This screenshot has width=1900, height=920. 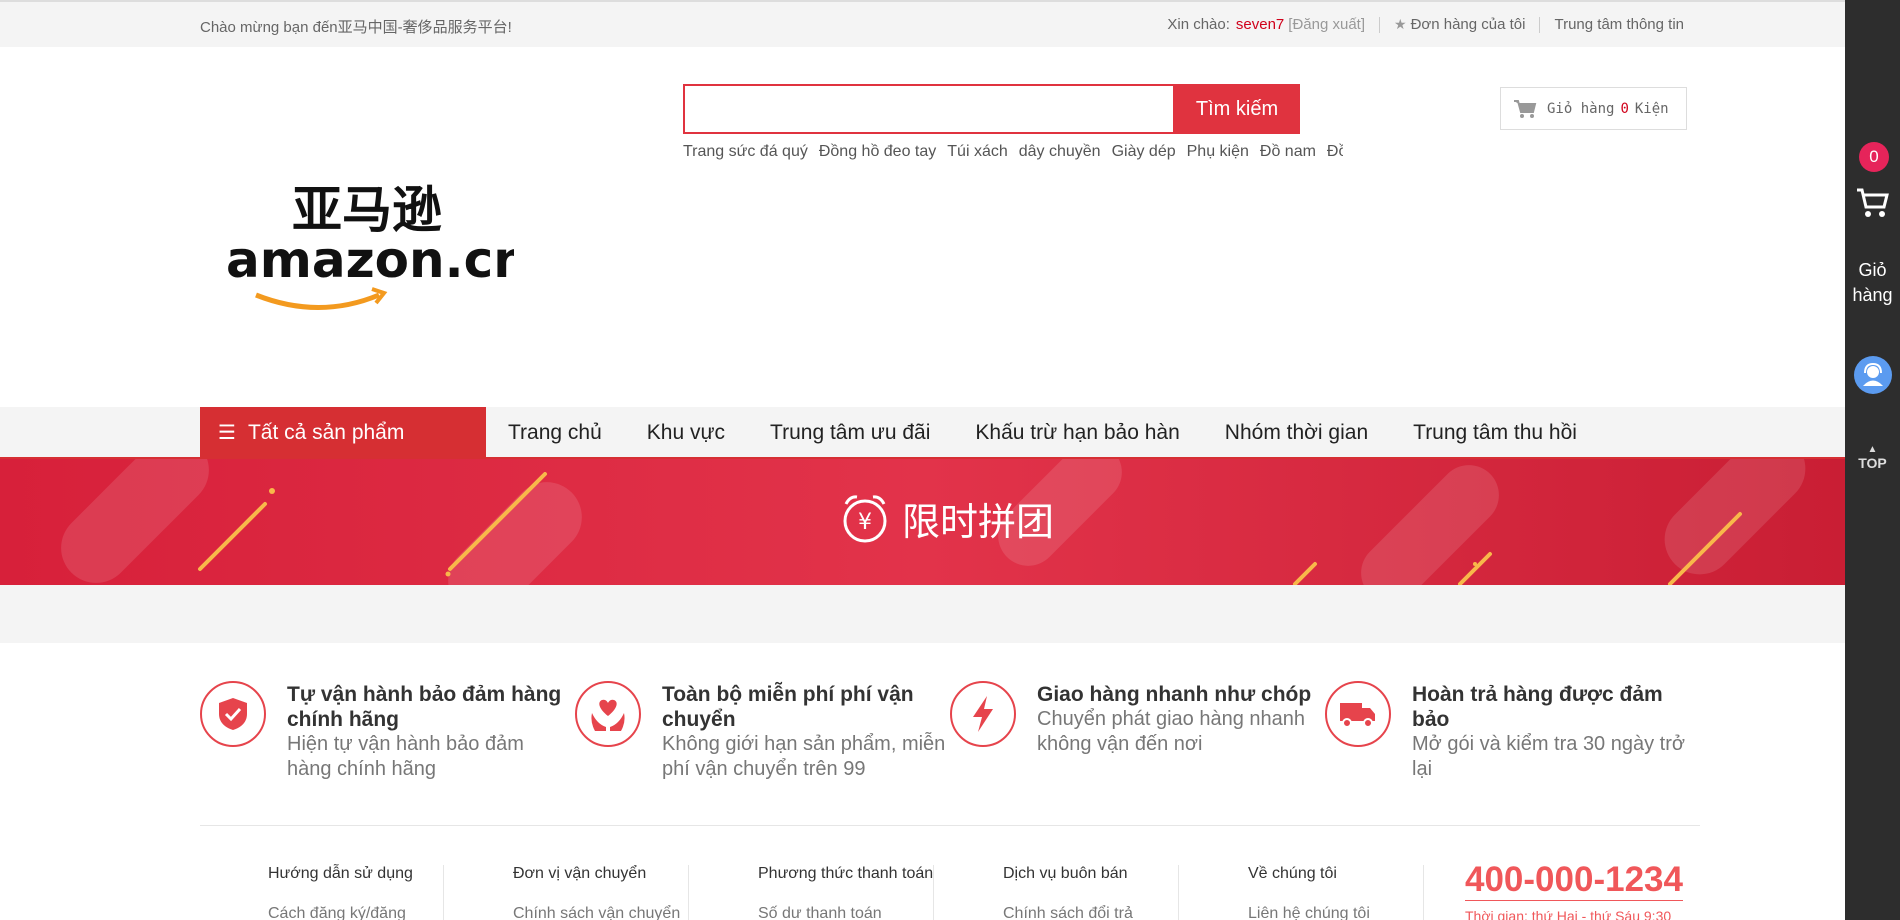 I want to click on feature-title: Hoàn trả hàng được đảm bảo, so click(x=1537, y=707).